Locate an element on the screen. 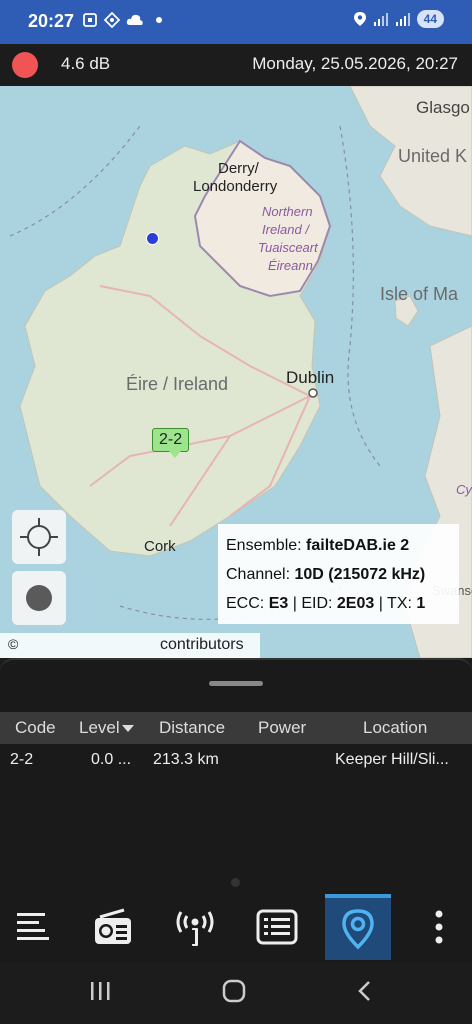  map-label-united-kingdom: United K is located at coordinates (433, 156).